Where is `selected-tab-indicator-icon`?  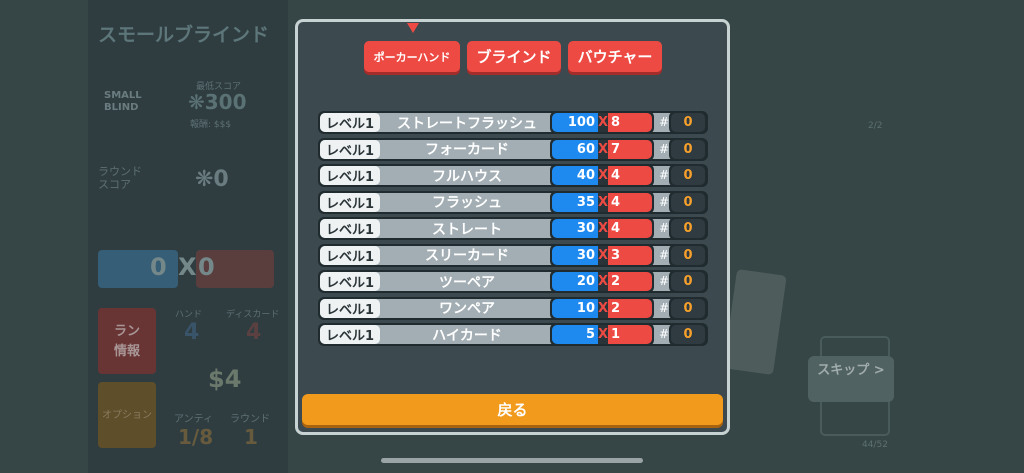 selected-tab-indicator-icon is located at coordinates (413, 28).